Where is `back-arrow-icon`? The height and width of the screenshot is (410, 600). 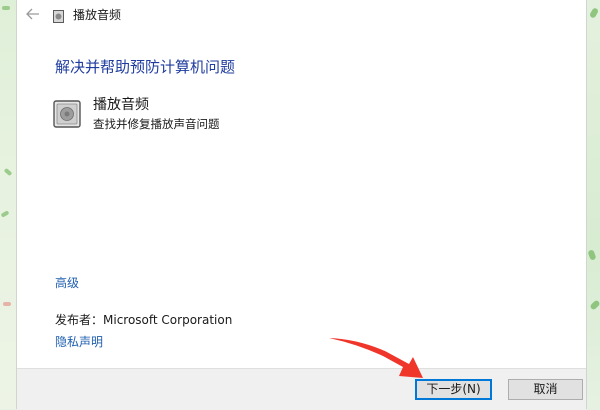 back-arrow-icon is located at coordinates (33, 14).